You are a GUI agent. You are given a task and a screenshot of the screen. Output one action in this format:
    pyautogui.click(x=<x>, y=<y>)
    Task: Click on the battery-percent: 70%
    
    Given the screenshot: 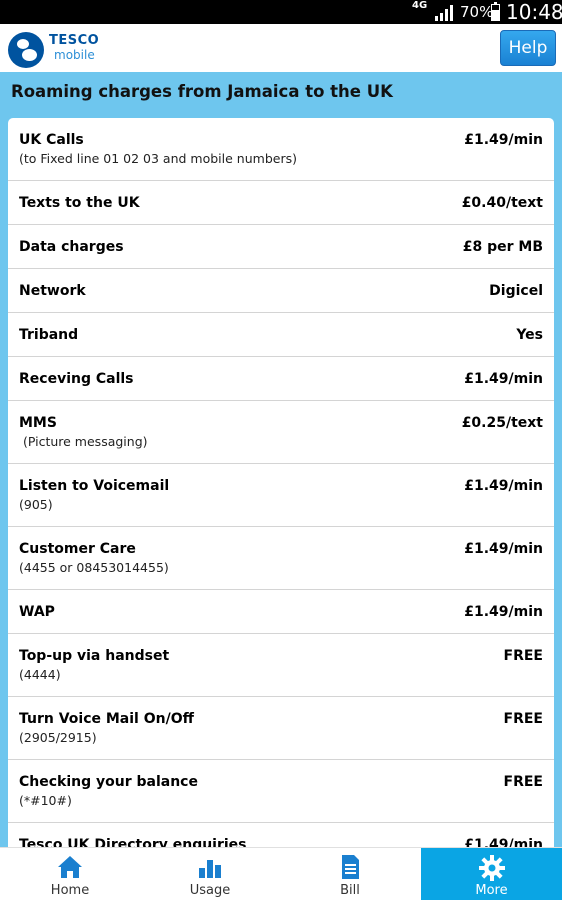 What is the action you would take?
    pyautogui.click(x=477, y=12)
    